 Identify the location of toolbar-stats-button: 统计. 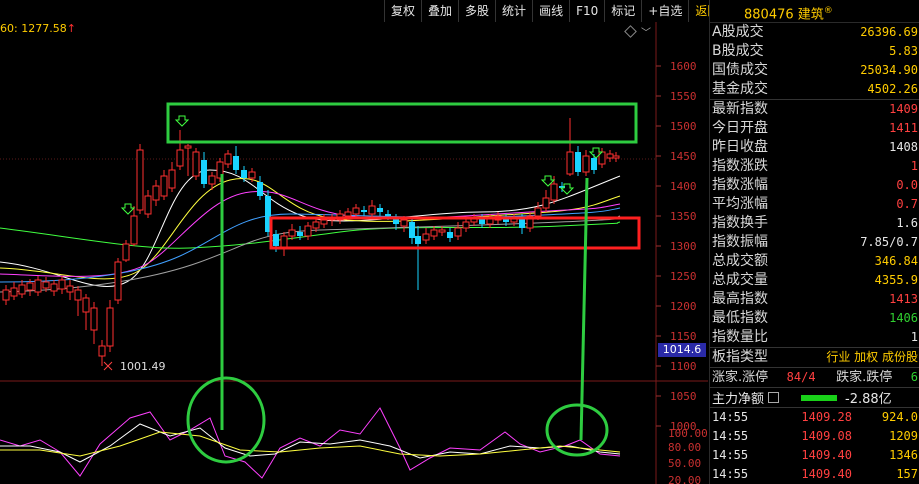
(513, 11).